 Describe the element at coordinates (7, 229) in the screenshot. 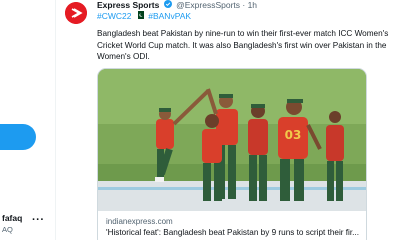

I see `account-handle: AQ` at that location.